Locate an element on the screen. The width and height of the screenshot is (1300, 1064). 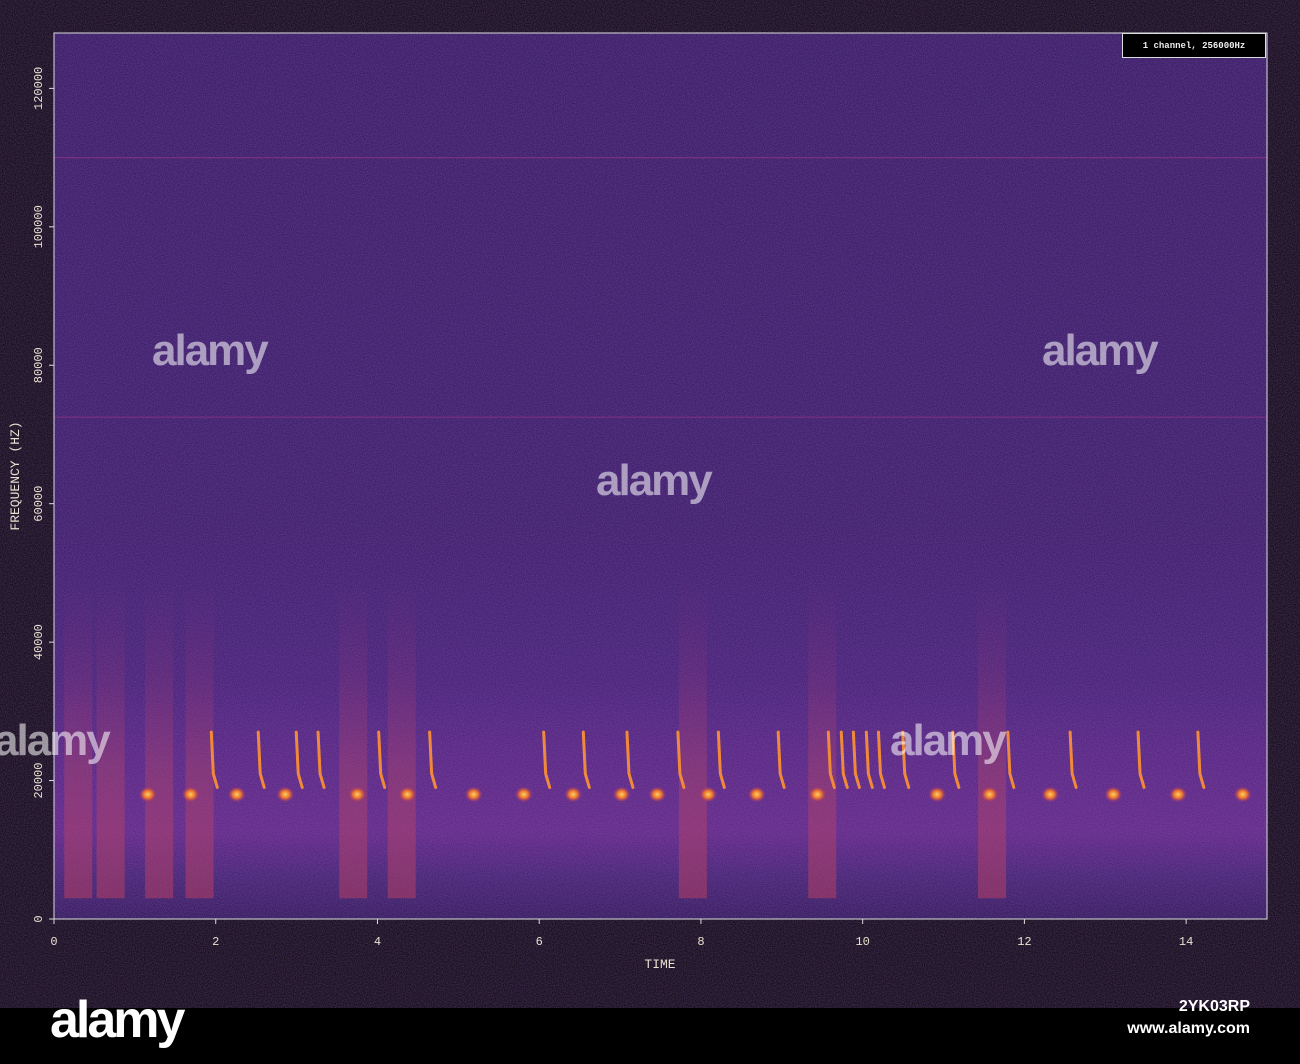
x-axis-label: TIME is located at coordinates (659, 964).